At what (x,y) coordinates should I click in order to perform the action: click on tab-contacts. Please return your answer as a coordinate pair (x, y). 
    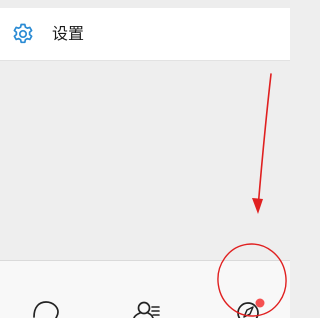
    Looking at the image, I should click on (145, 289).